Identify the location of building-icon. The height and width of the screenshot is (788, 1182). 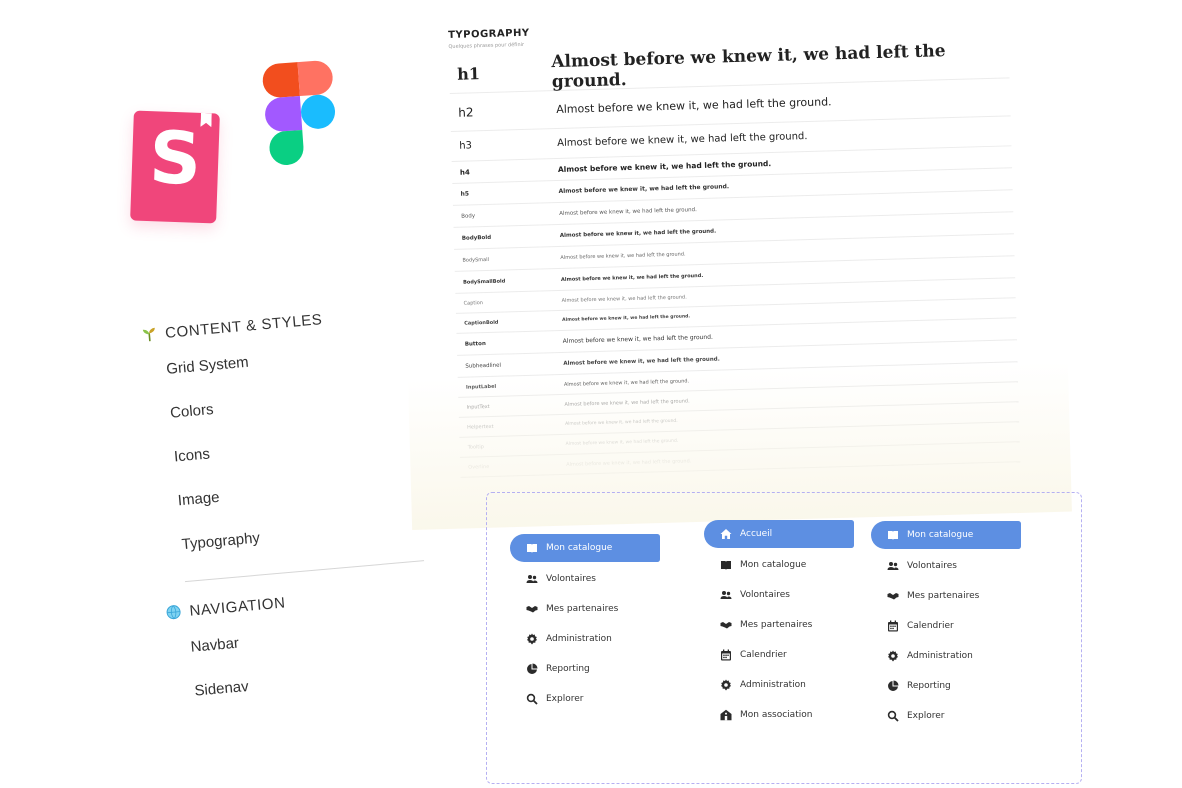
(726, 715).